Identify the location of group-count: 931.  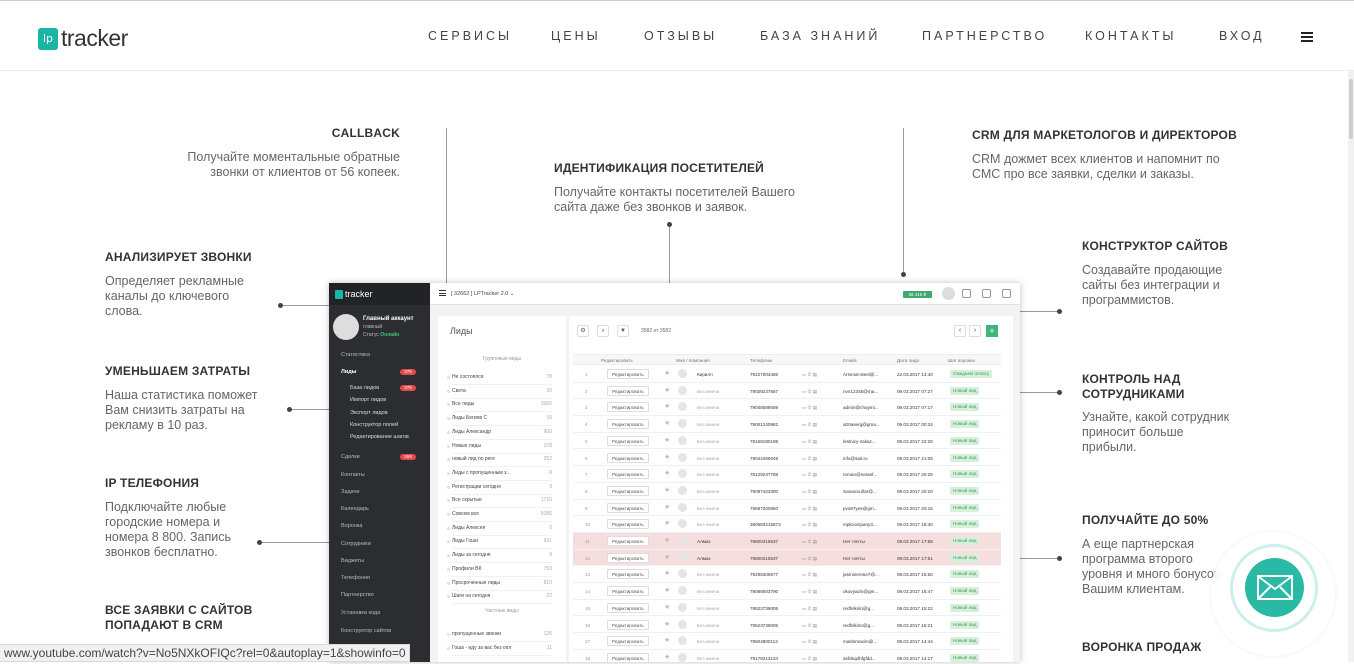
(547, 541).